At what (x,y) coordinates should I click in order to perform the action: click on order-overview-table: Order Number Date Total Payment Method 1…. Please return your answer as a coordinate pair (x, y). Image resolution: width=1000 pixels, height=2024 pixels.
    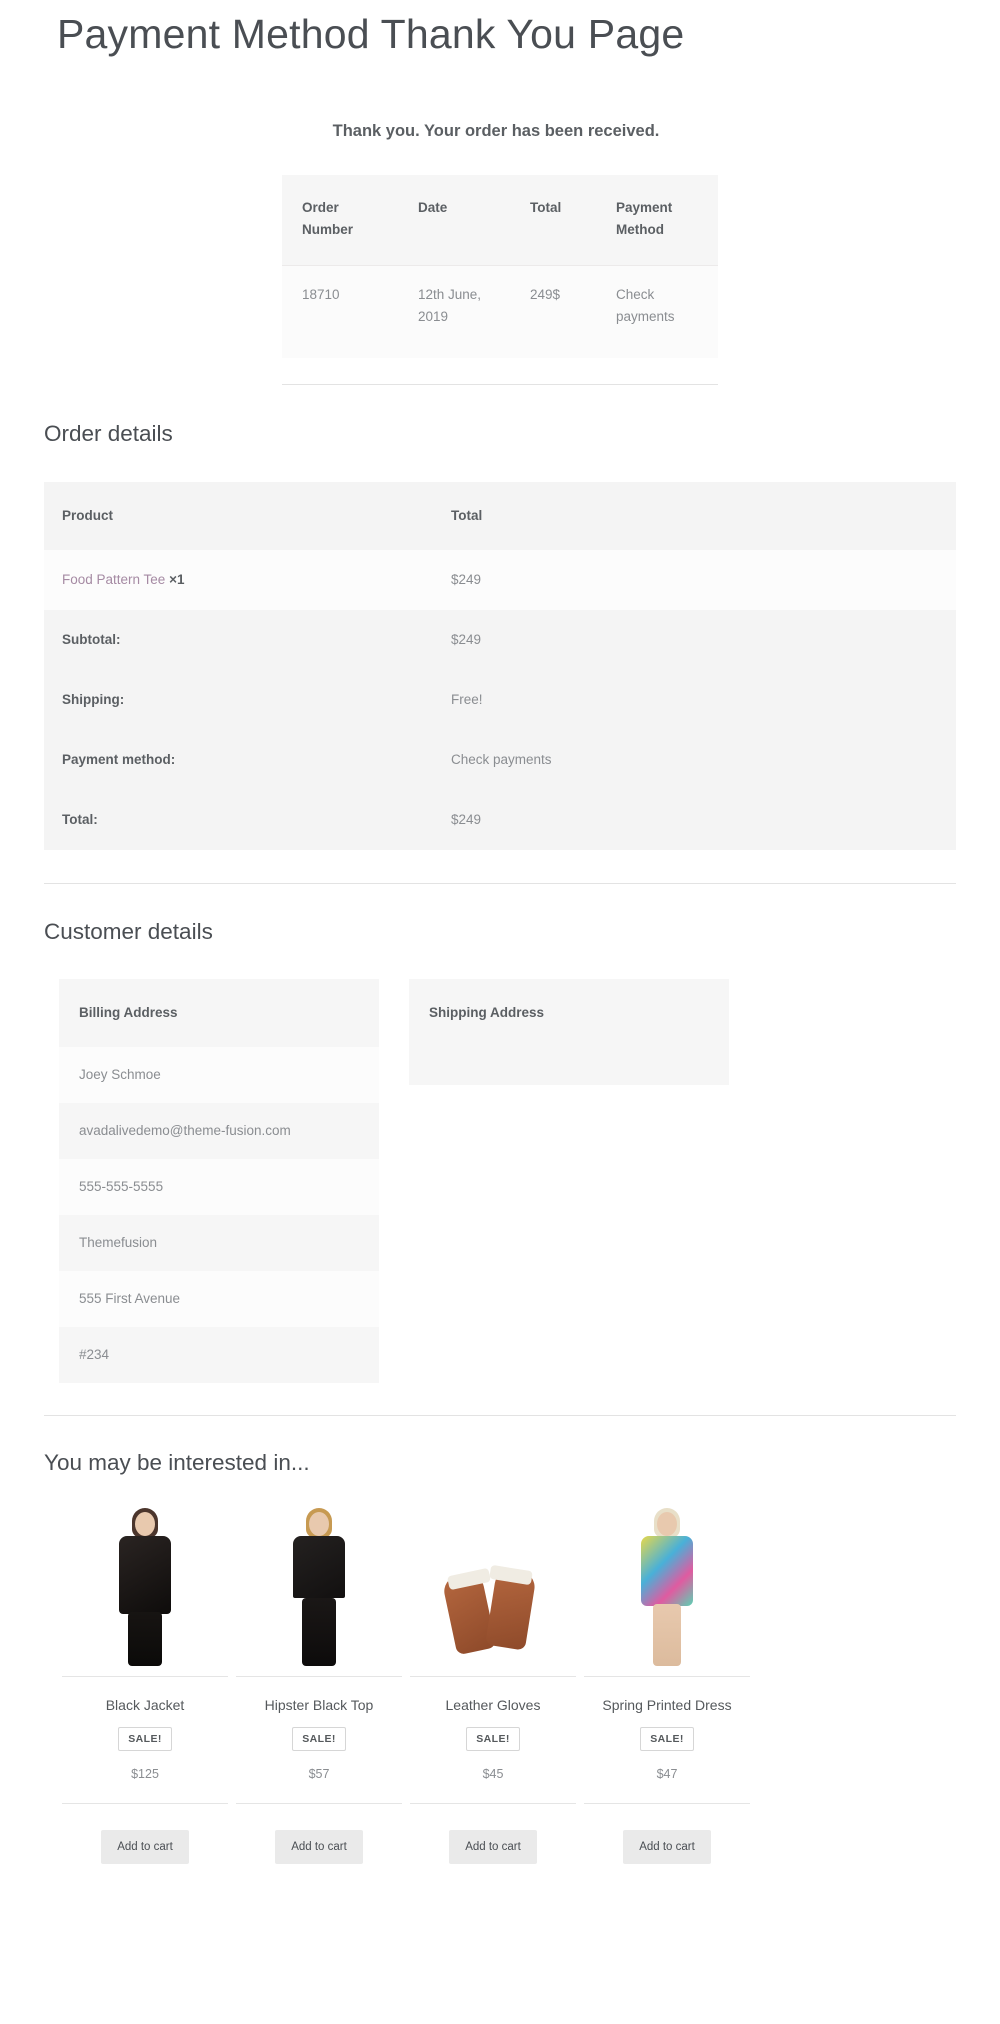
    Looking at the image, I should click on (500, 266).